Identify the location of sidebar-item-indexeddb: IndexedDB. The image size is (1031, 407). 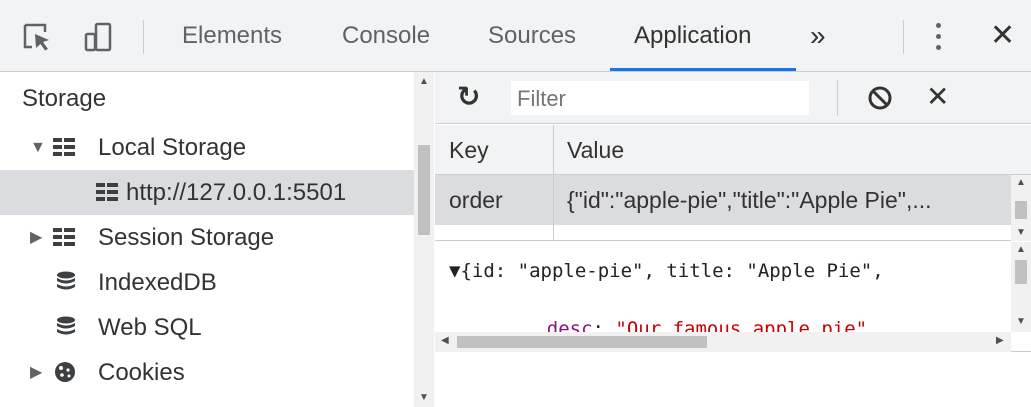
(207, 282).